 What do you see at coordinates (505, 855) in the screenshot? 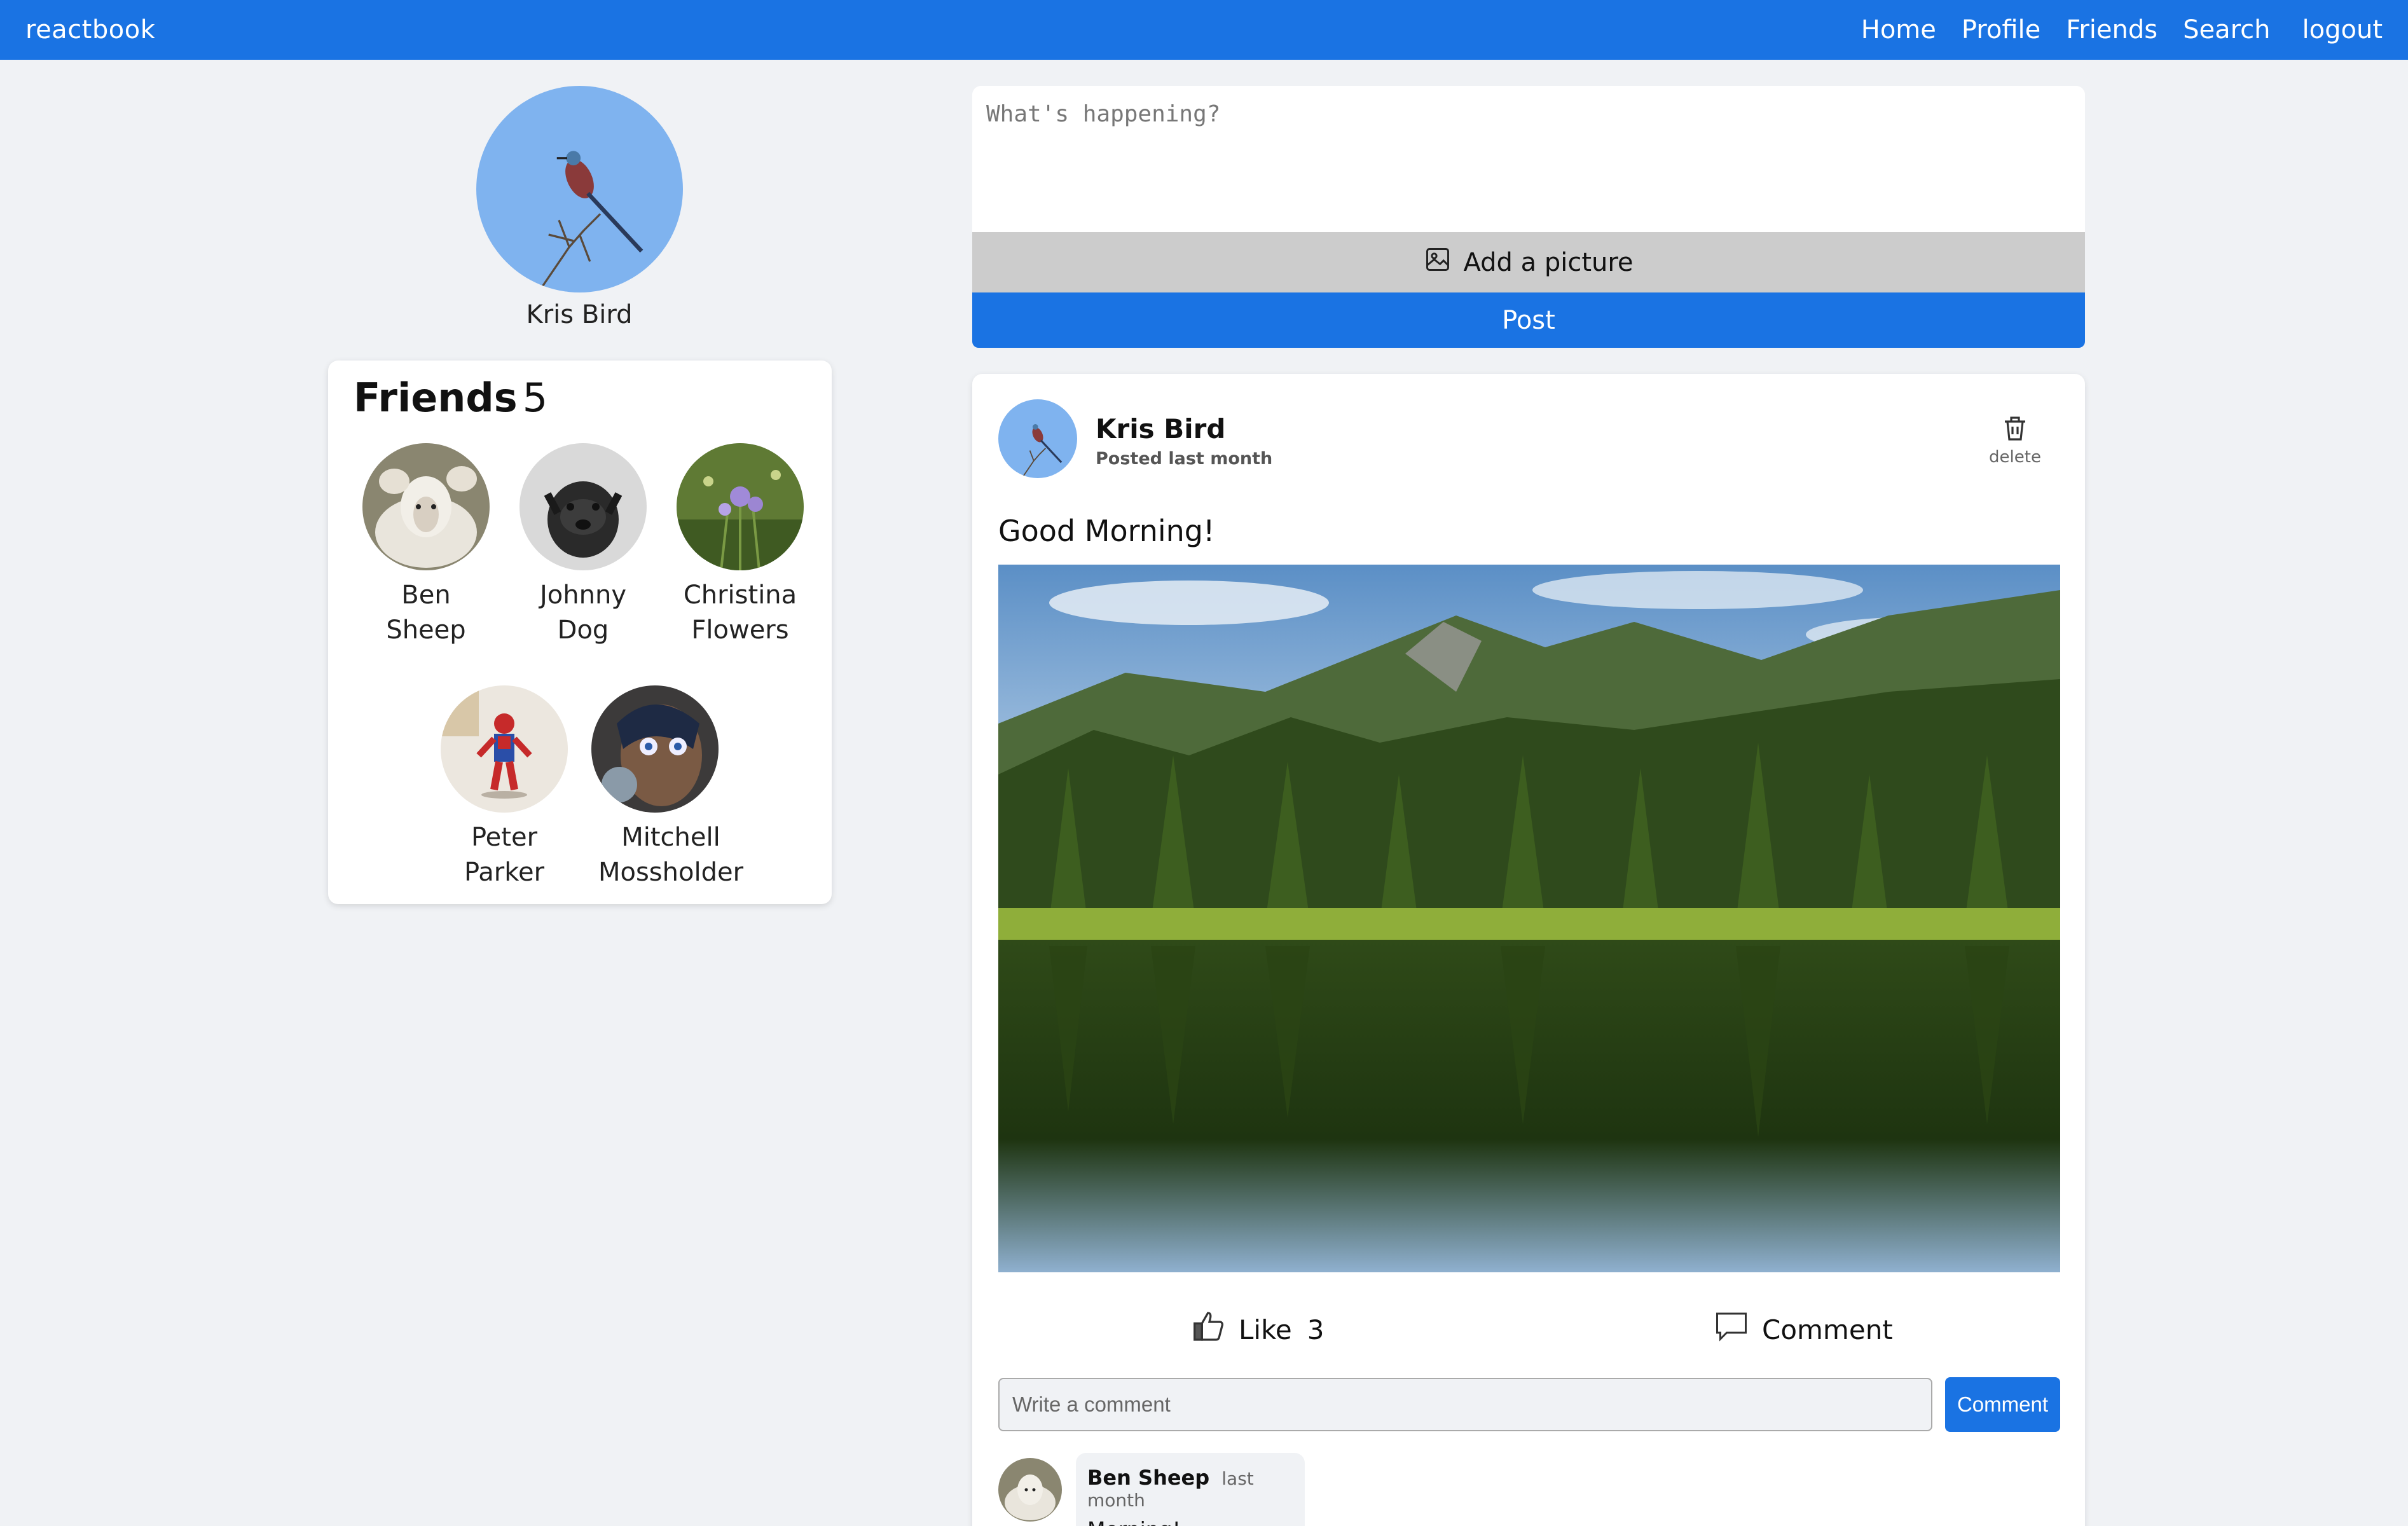
I see `friend-name: Peter Parker` at bounding box center [505, 855].